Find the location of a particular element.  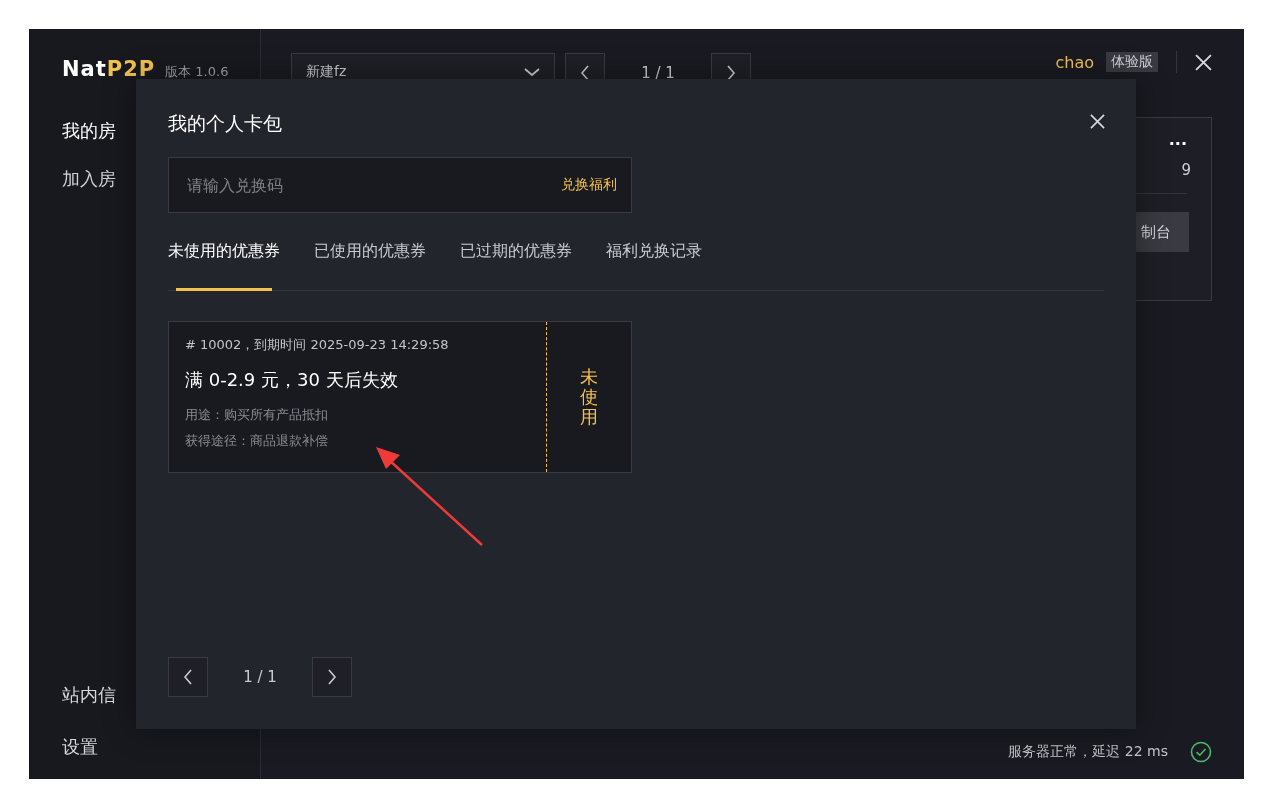

user-name: chao is located at coordinates (1074, 62).